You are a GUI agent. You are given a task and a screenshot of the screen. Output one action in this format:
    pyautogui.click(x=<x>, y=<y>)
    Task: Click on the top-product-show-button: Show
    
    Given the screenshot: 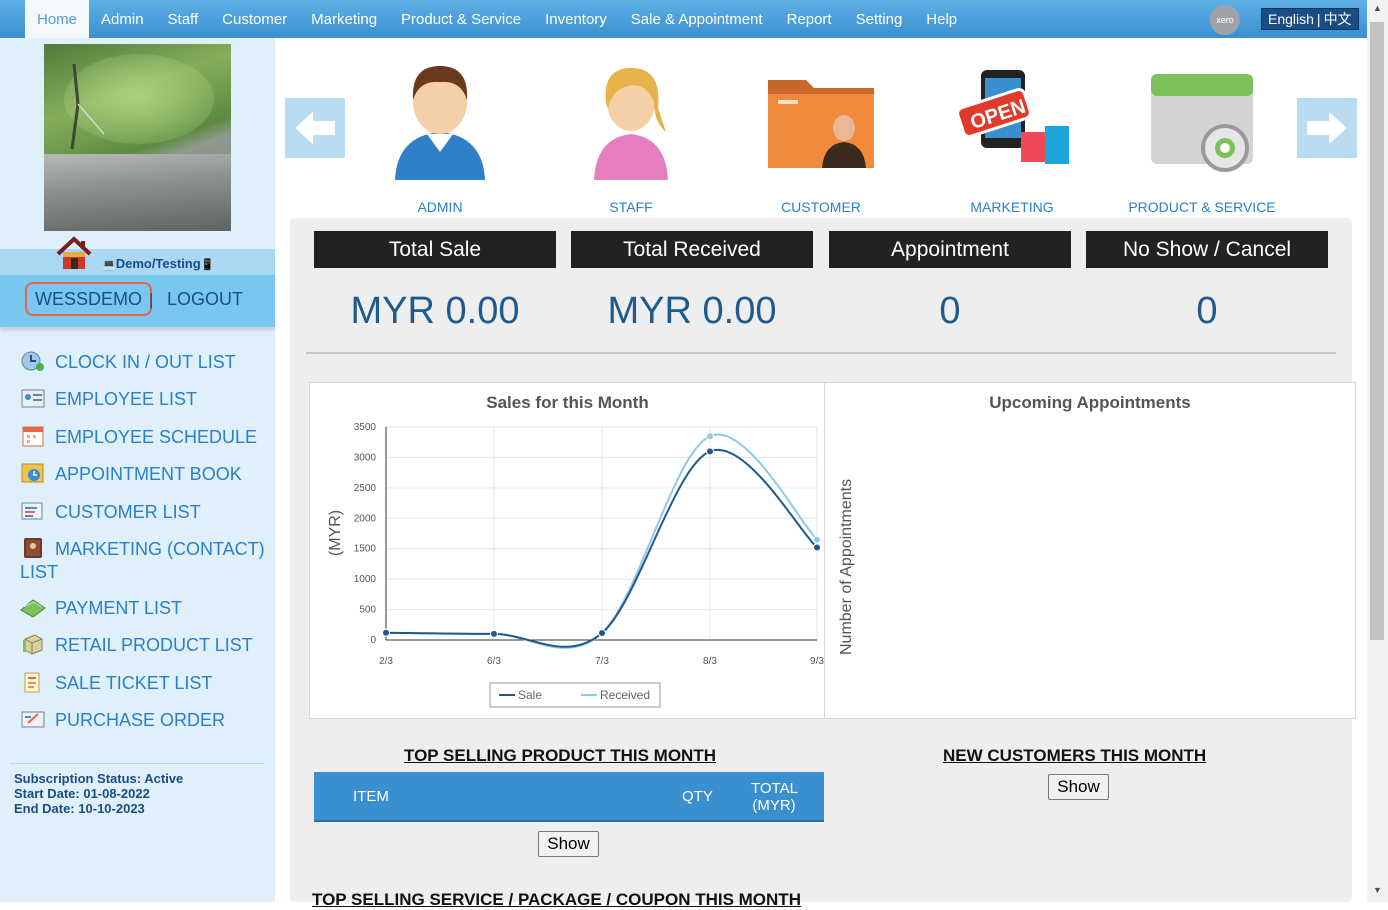 What is the action you would take?
    pyautogui.click(x=568, y=844)
    